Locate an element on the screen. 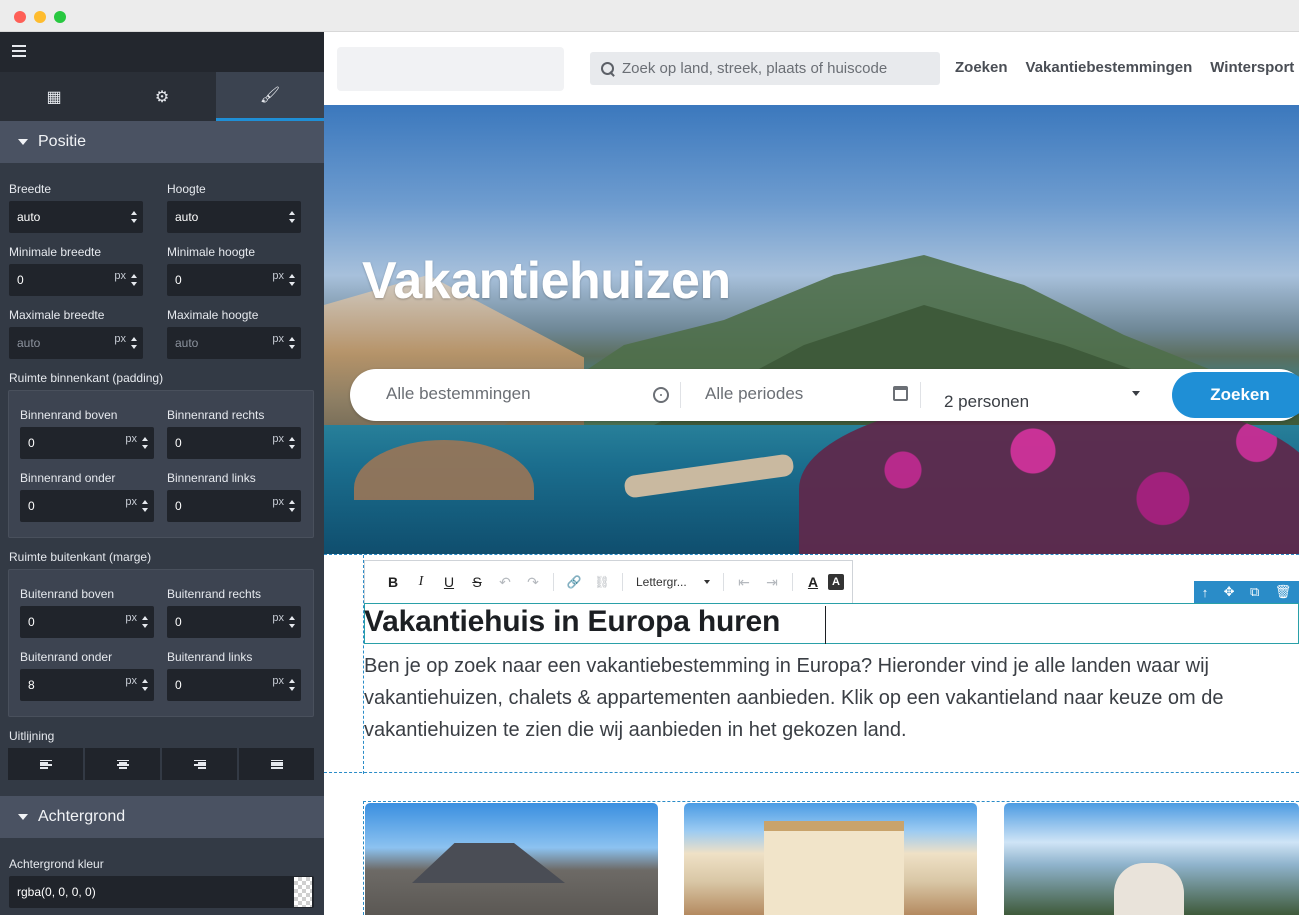 Image resolution: width=1299 pixels, height=915 pixels. maximize-window-button is located at coordinates (60, 17).